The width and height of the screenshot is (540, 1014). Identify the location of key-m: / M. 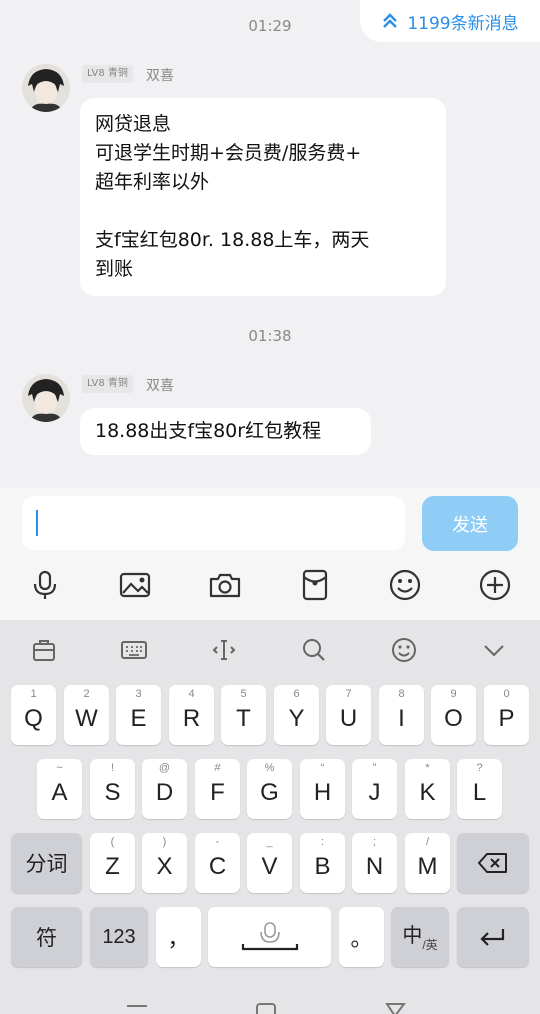
(427, 863).